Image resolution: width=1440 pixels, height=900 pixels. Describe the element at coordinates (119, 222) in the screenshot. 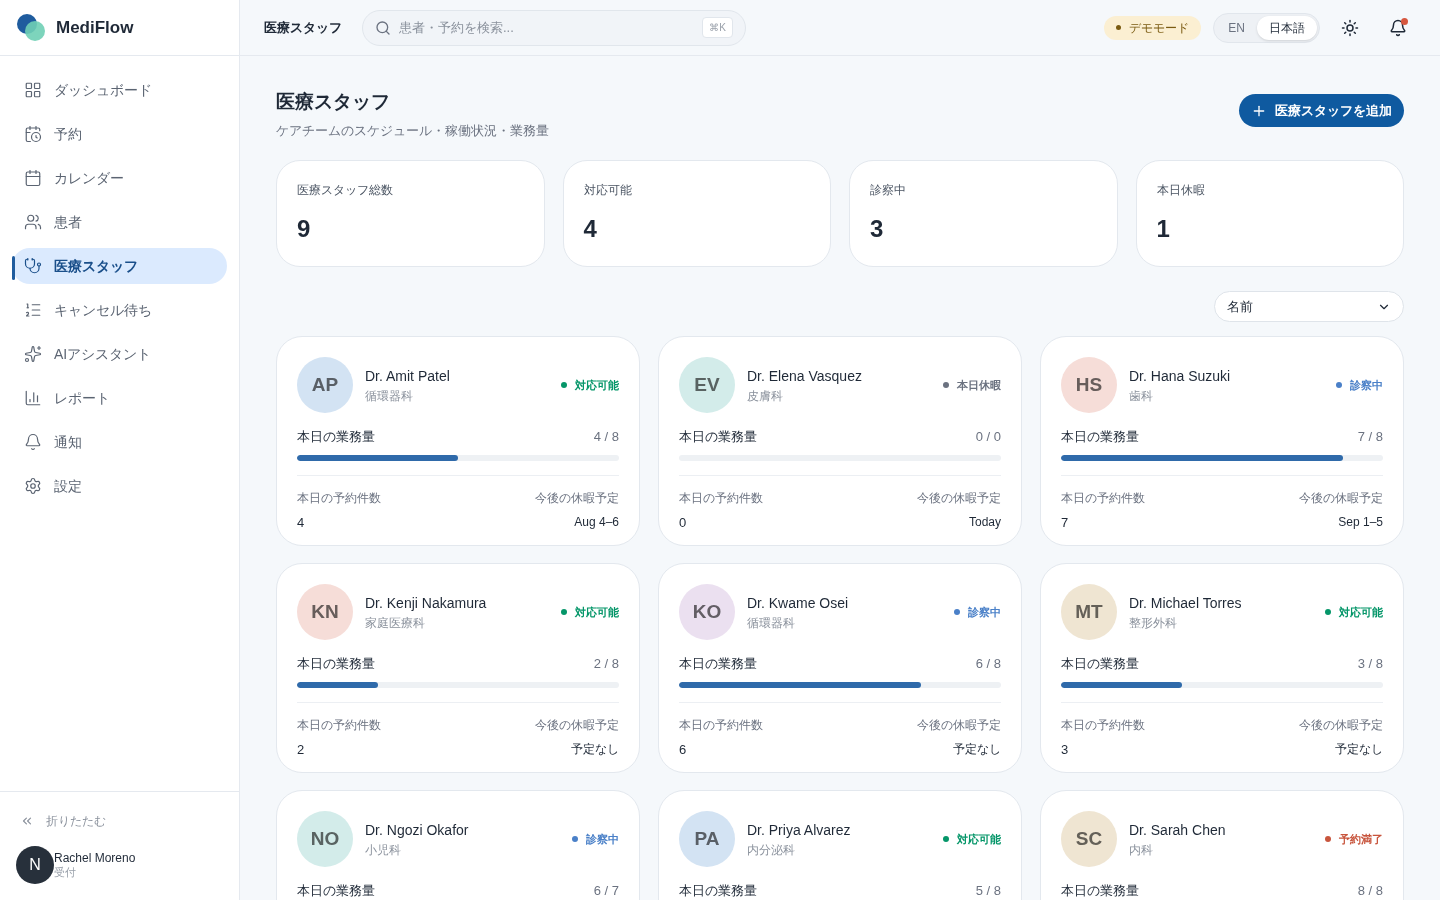

I see `sidebar-item: 患者` at that location.